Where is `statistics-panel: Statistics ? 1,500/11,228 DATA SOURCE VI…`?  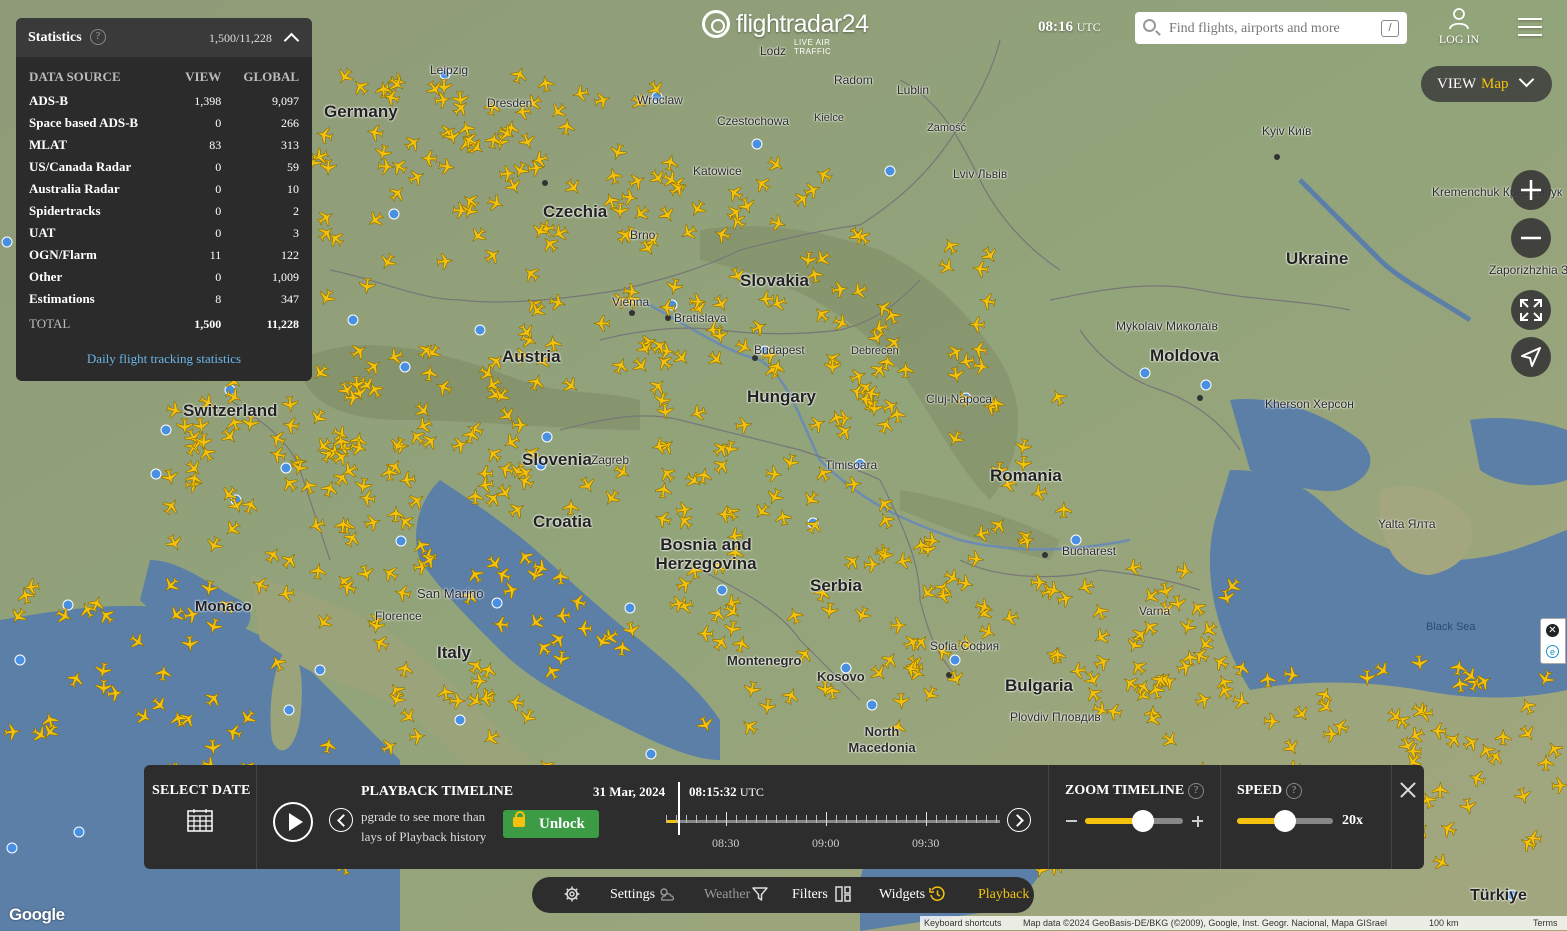
statistics-panel: Statistics ? 1,500/11,228 DATA SOURCE VI… is located at coordinates (164, 199).